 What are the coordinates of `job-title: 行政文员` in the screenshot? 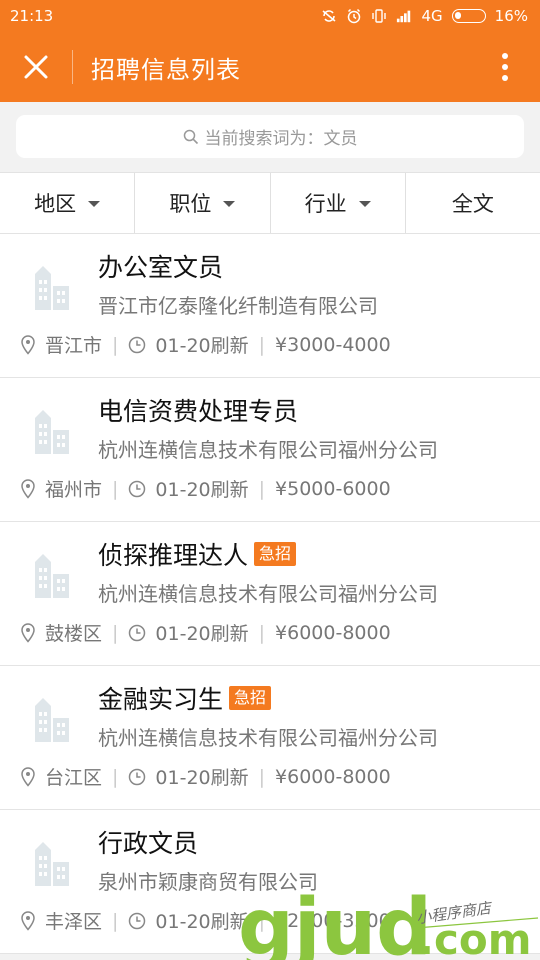 It's located at (148, 843).